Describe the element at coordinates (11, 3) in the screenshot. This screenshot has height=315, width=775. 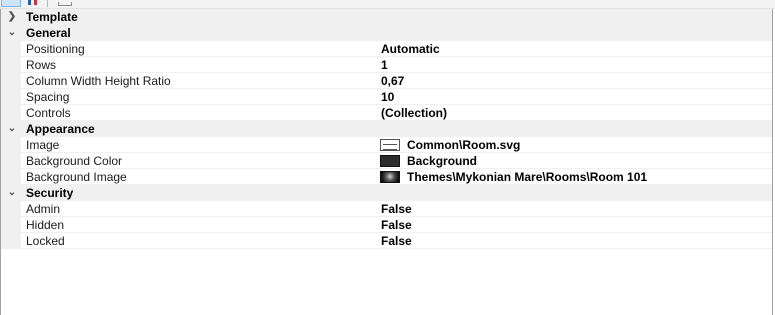
I see `sort-categorized-icon` at that location.